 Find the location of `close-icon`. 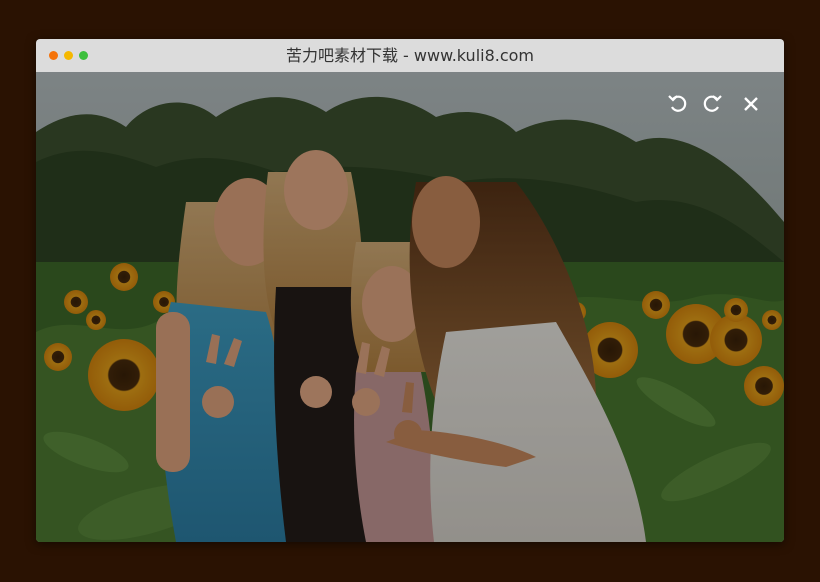

close-icon is located at coordinates (751, 104).